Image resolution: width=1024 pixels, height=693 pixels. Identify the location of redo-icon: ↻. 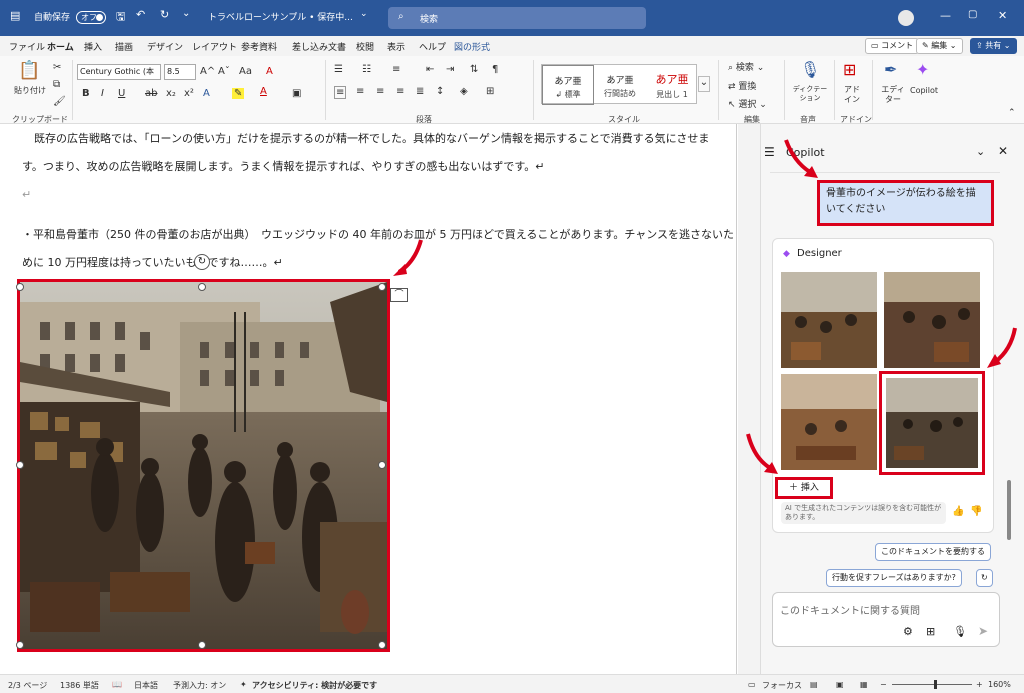
(164, 14).